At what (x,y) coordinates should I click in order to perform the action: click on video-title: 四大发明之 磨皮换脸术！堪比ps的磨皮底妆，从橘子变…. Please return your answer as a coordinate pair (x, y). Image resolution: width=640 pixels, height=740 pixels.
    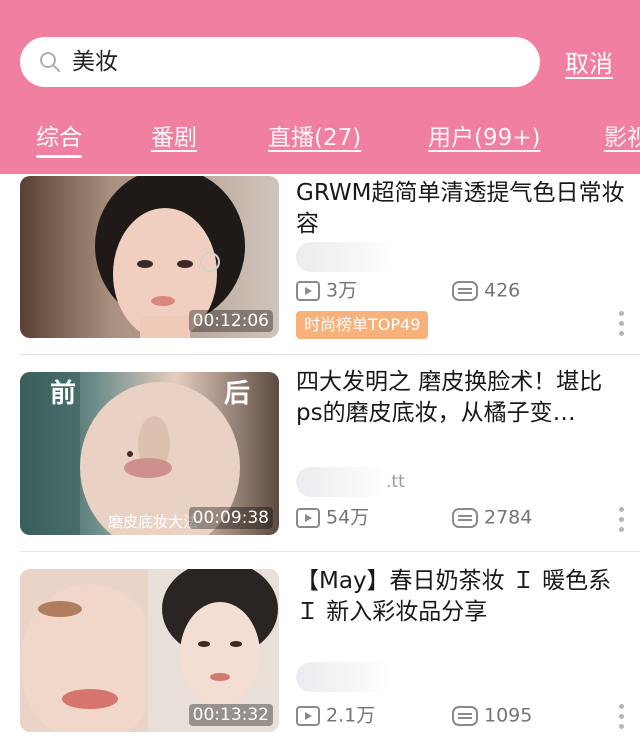
    Looking at the image, I should click on (461, 398).